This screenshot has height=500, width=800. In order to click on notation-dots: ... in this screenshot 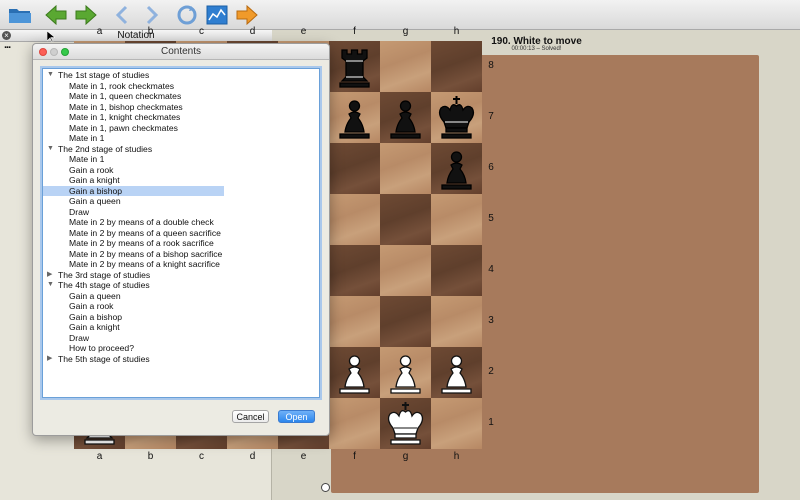, I will do `click(7, 45)`.